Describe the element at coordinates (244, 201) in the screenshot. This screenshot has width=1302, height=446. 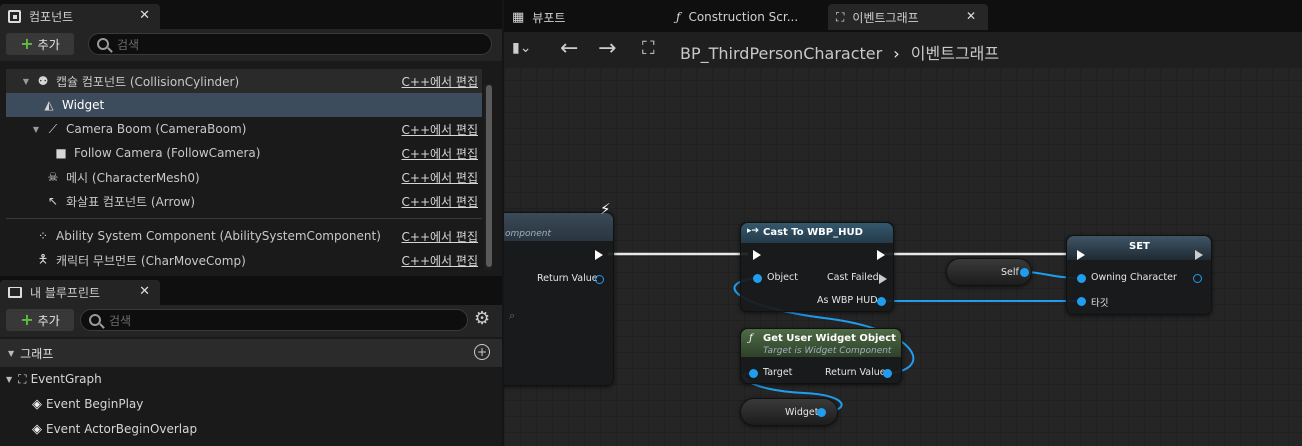
I see `component-row-arrow: ↖ 화살표 컴포넌트 (Arrow) C++에서 편집` at that location.